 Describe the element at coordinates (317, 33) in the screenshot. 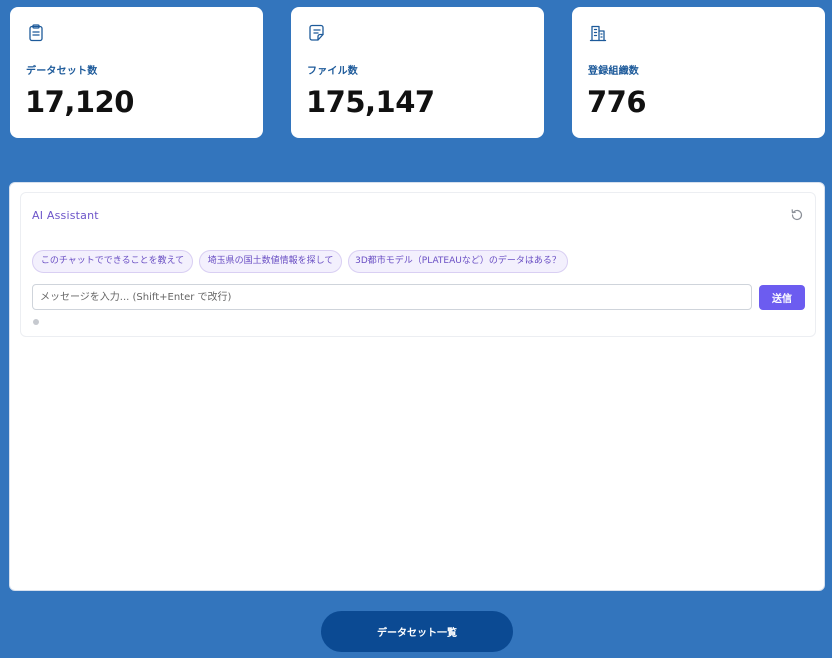

I see `document-icon` at that location.